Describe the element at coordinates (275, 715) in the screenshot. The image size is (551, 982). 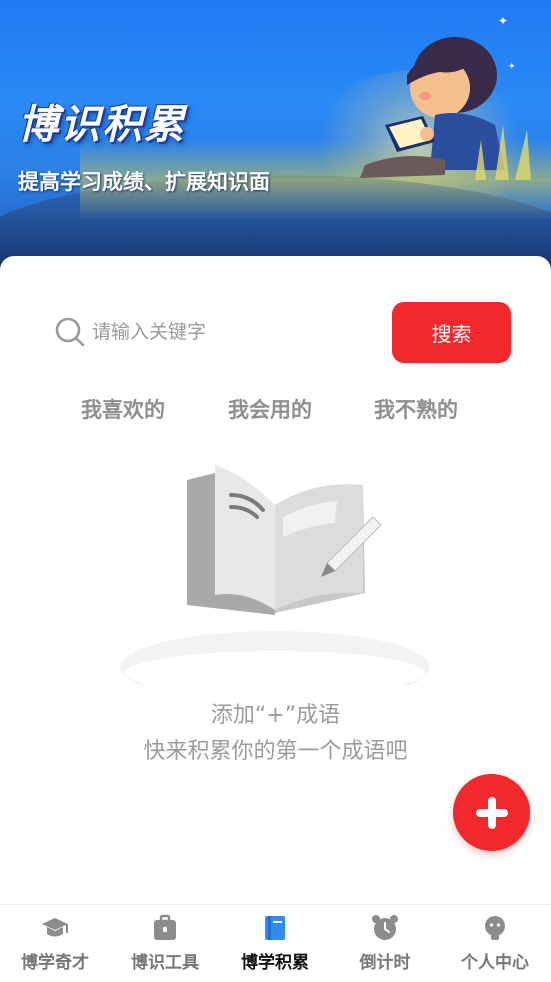
I see `empty-state-title: 添加“+”成语` at that location.